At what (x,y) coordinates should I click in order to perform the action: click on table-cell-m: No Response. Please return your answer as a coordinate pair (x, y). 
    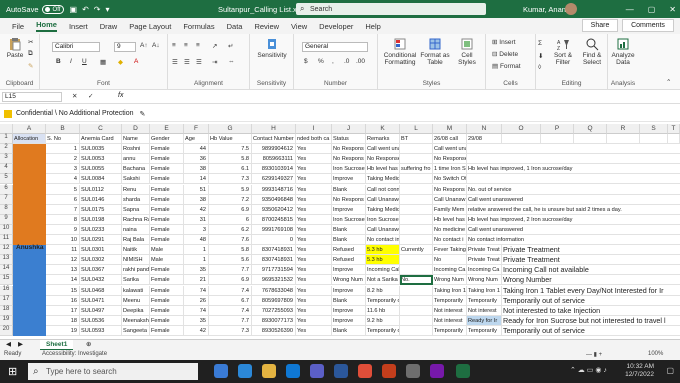
    Looking at the image, I should click on (450, 159).